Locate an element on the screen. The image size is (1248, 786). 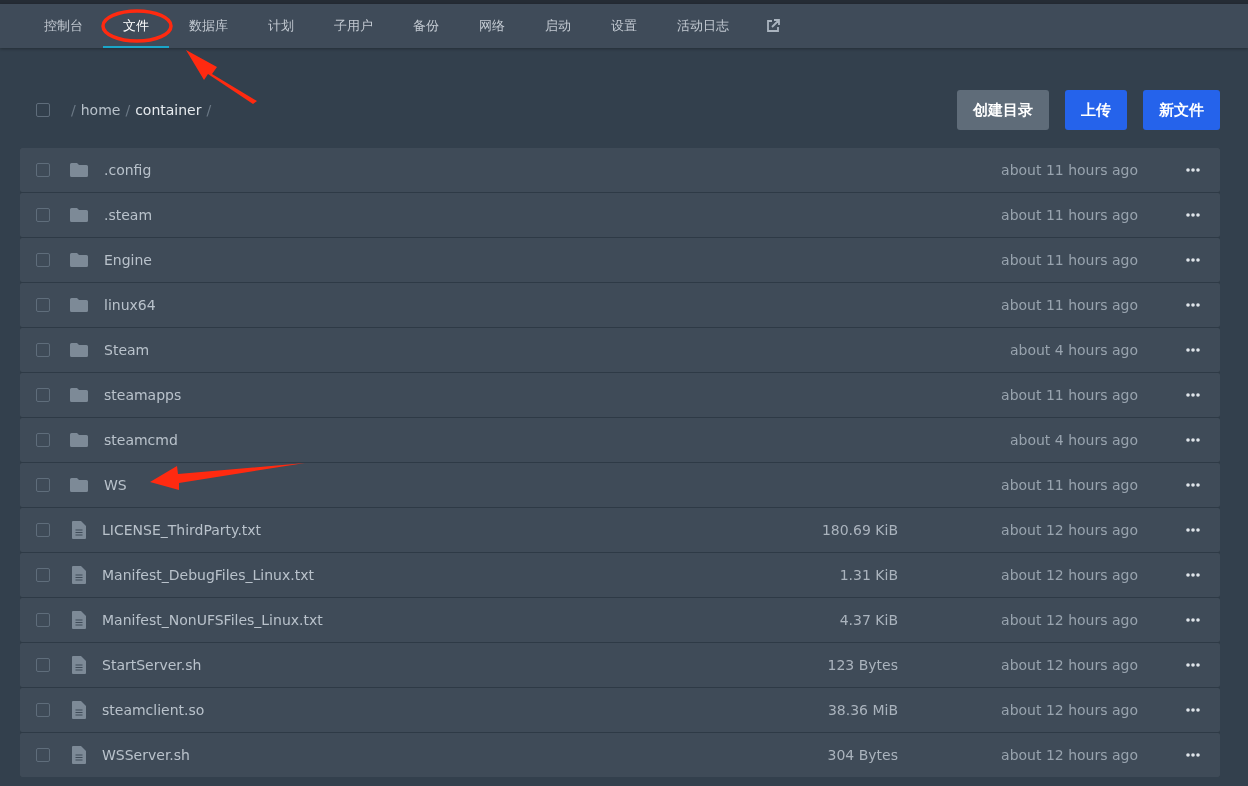
breadcrumb-link: home is located at coordinates (100, 110).